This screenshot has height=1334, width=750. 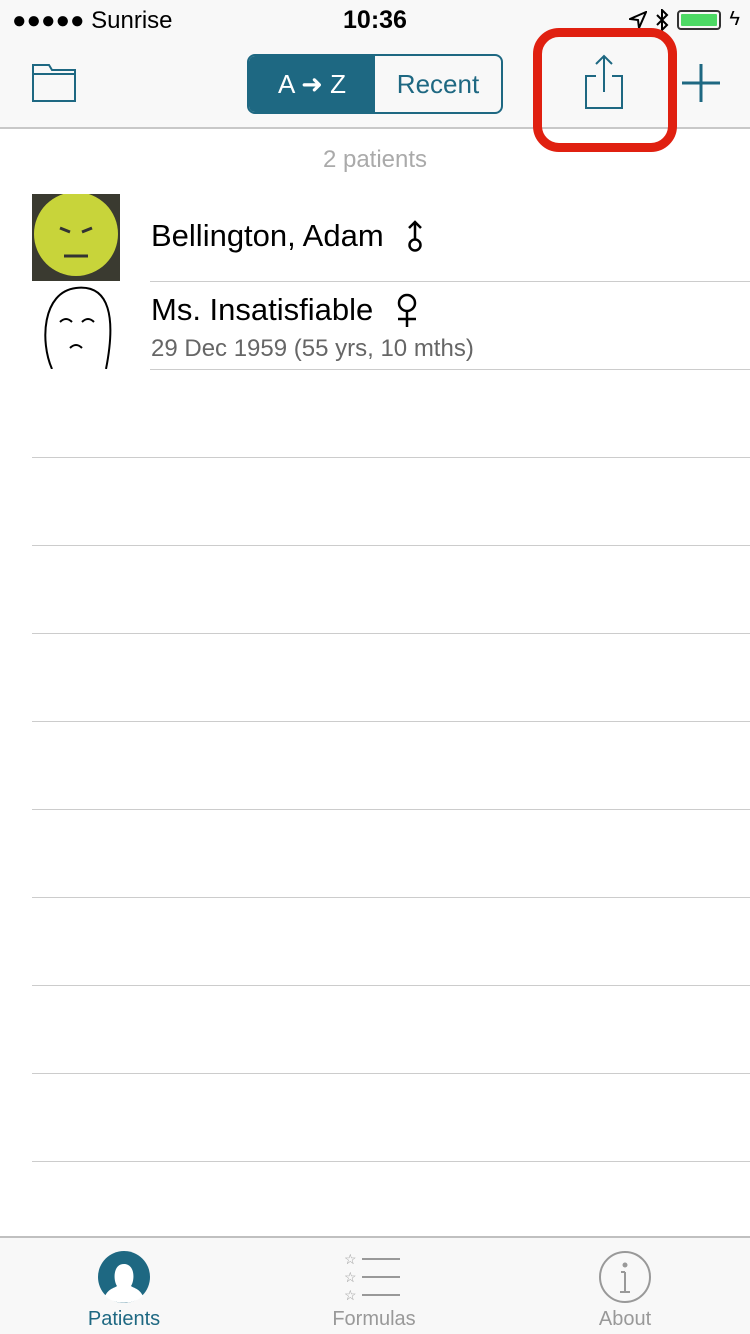 I want to click on segment-a-z: A ➜ Z, so click(x=312, y=84).